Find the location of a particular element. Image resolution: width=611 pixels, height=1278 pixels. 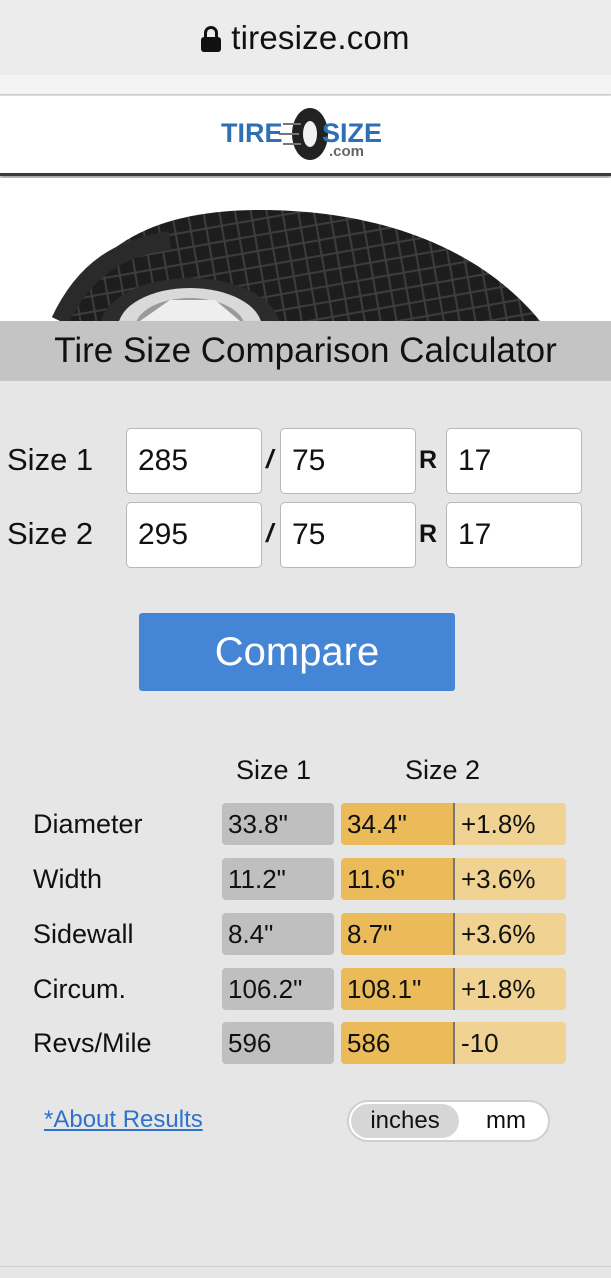

size2-aspect-input is located at coordinates (348, 535).